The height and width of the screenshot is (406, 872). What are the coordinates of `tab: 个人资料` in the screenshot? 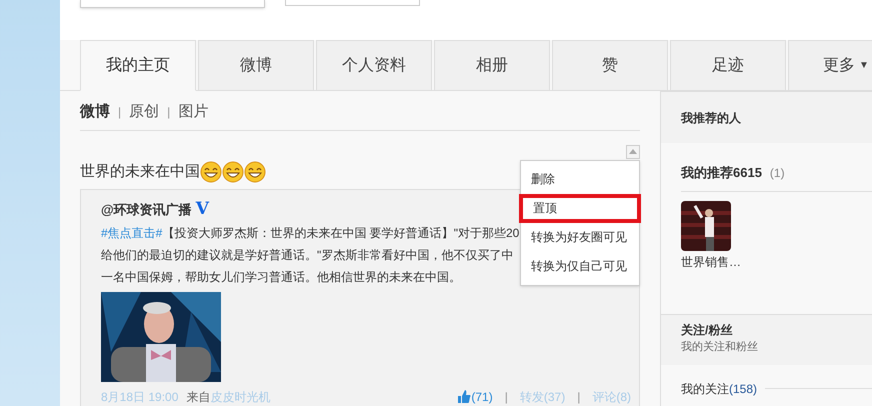 It's located at (374, 65).